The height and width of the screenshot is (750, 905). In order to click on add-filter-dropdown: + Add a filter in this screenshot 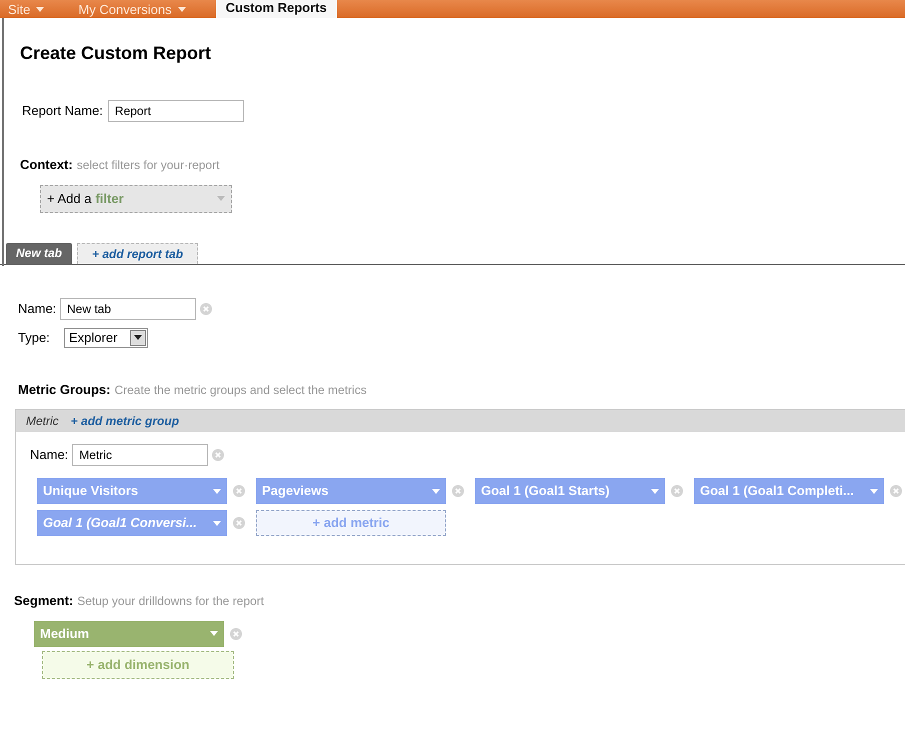, I will do `click(136, 198)`.